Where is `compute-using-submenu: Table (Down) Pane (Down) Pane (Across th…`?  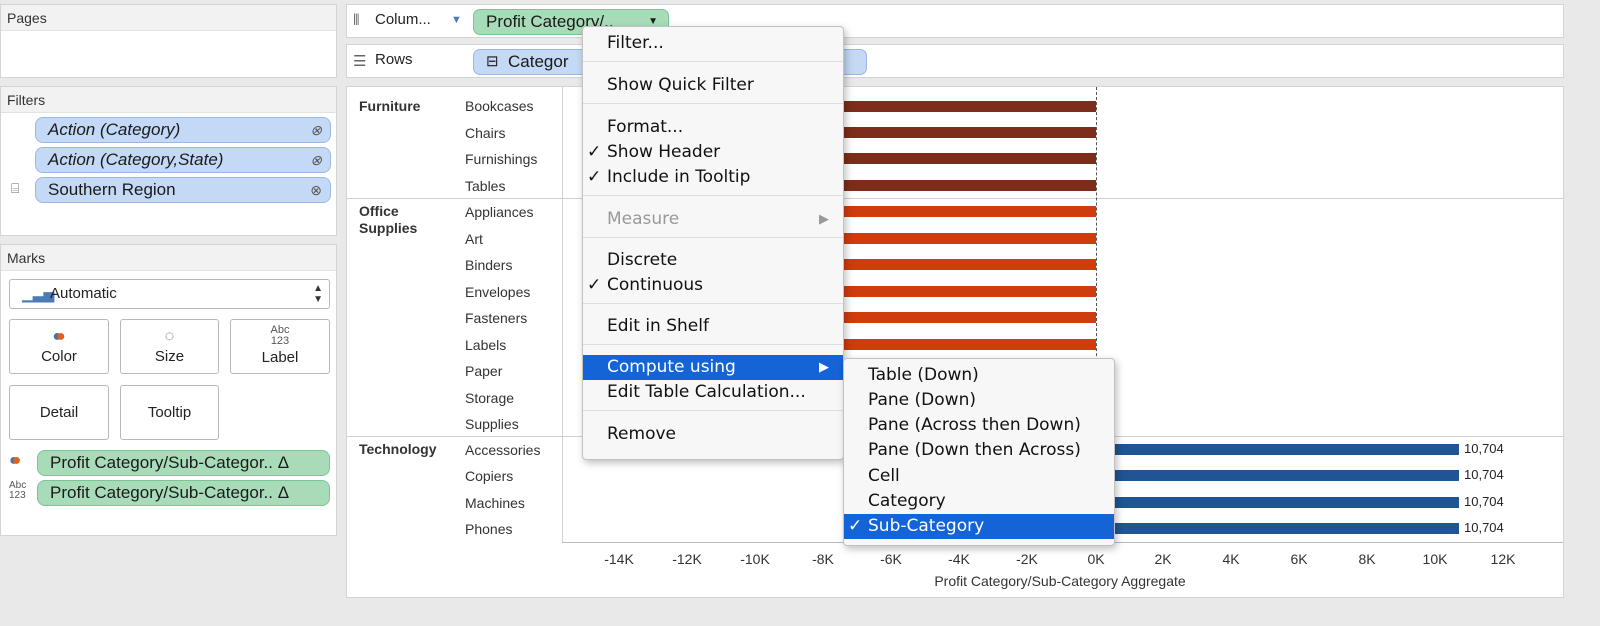
compute-using-submenu: Table (Down) Pane (Down) Pane (Across th… is located at coordinates (979, 452).